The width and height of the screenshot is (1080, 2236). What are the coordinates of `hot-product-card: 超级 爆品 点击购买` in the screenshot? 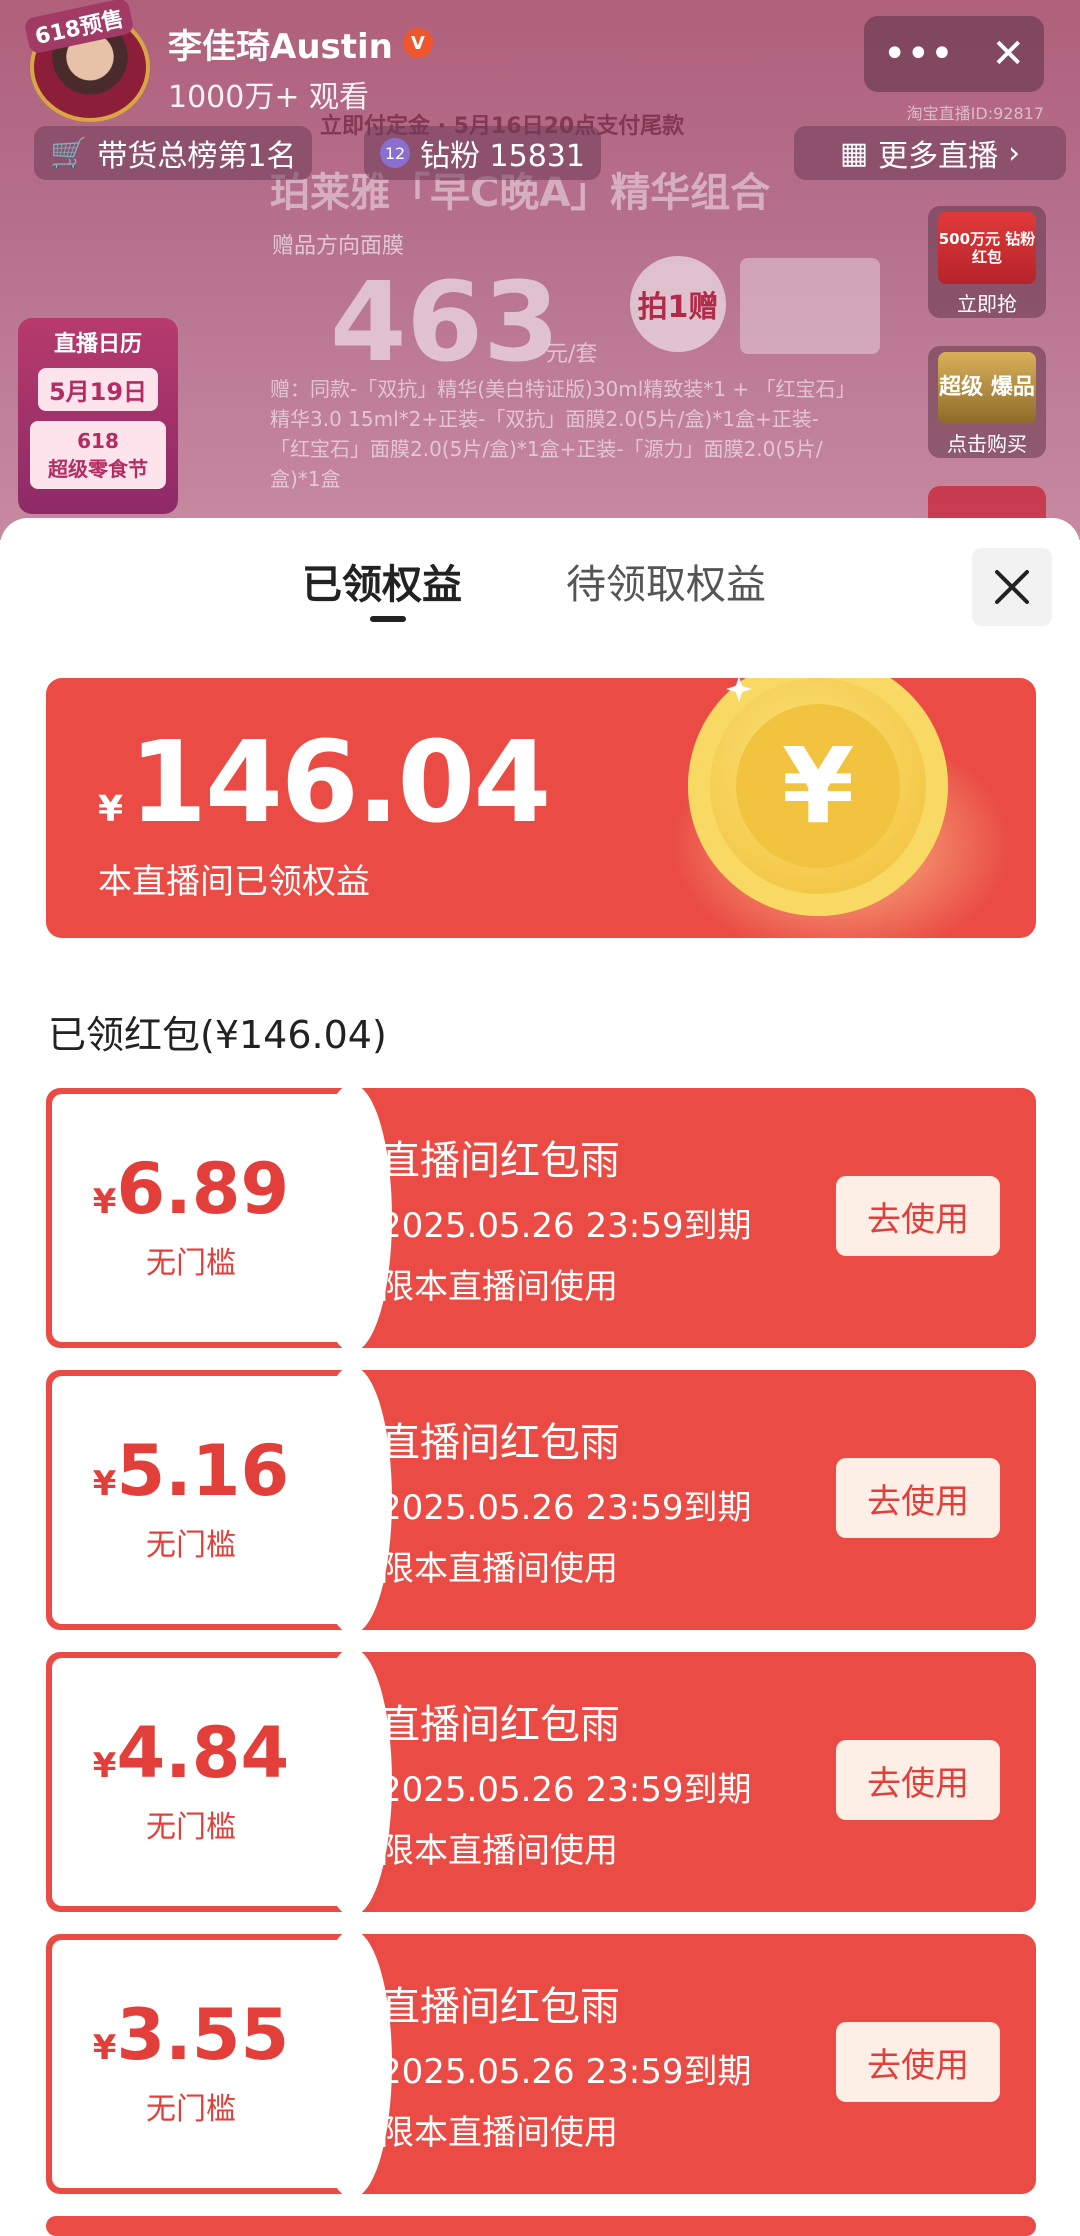 It's located at (987, 402).